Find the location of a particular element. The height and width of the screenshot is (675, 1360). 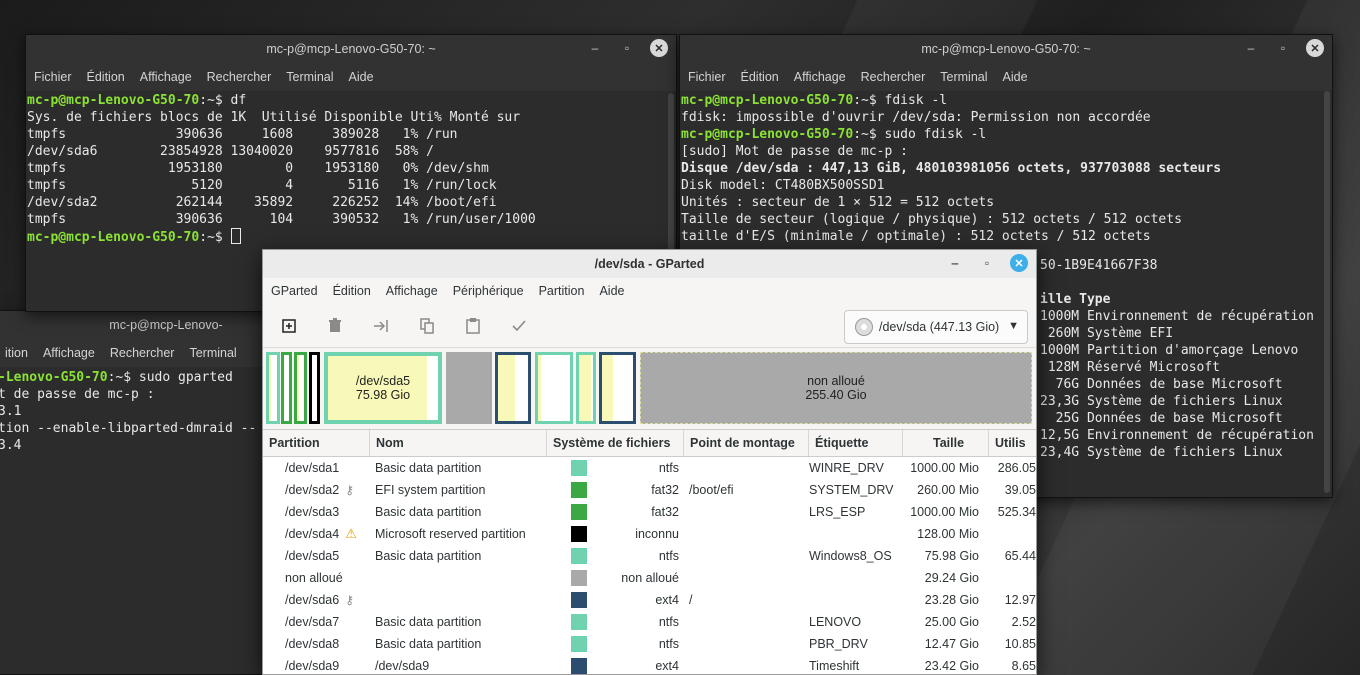

table-row: non alloué non alloué 29.24 Gio is located at coordinates (649, 578).